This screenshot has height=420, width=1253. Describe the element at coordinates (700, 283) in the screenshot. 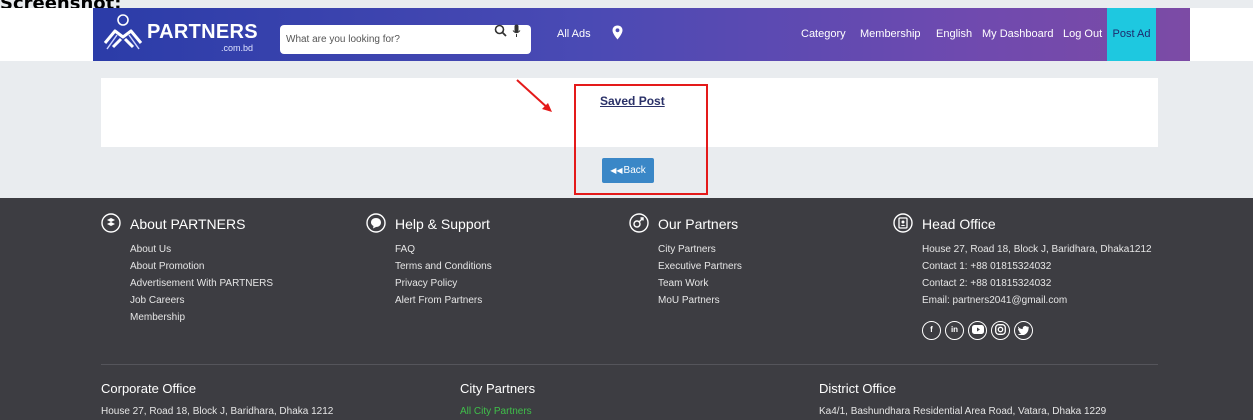

I see `footer-link: Team Work` at that location.